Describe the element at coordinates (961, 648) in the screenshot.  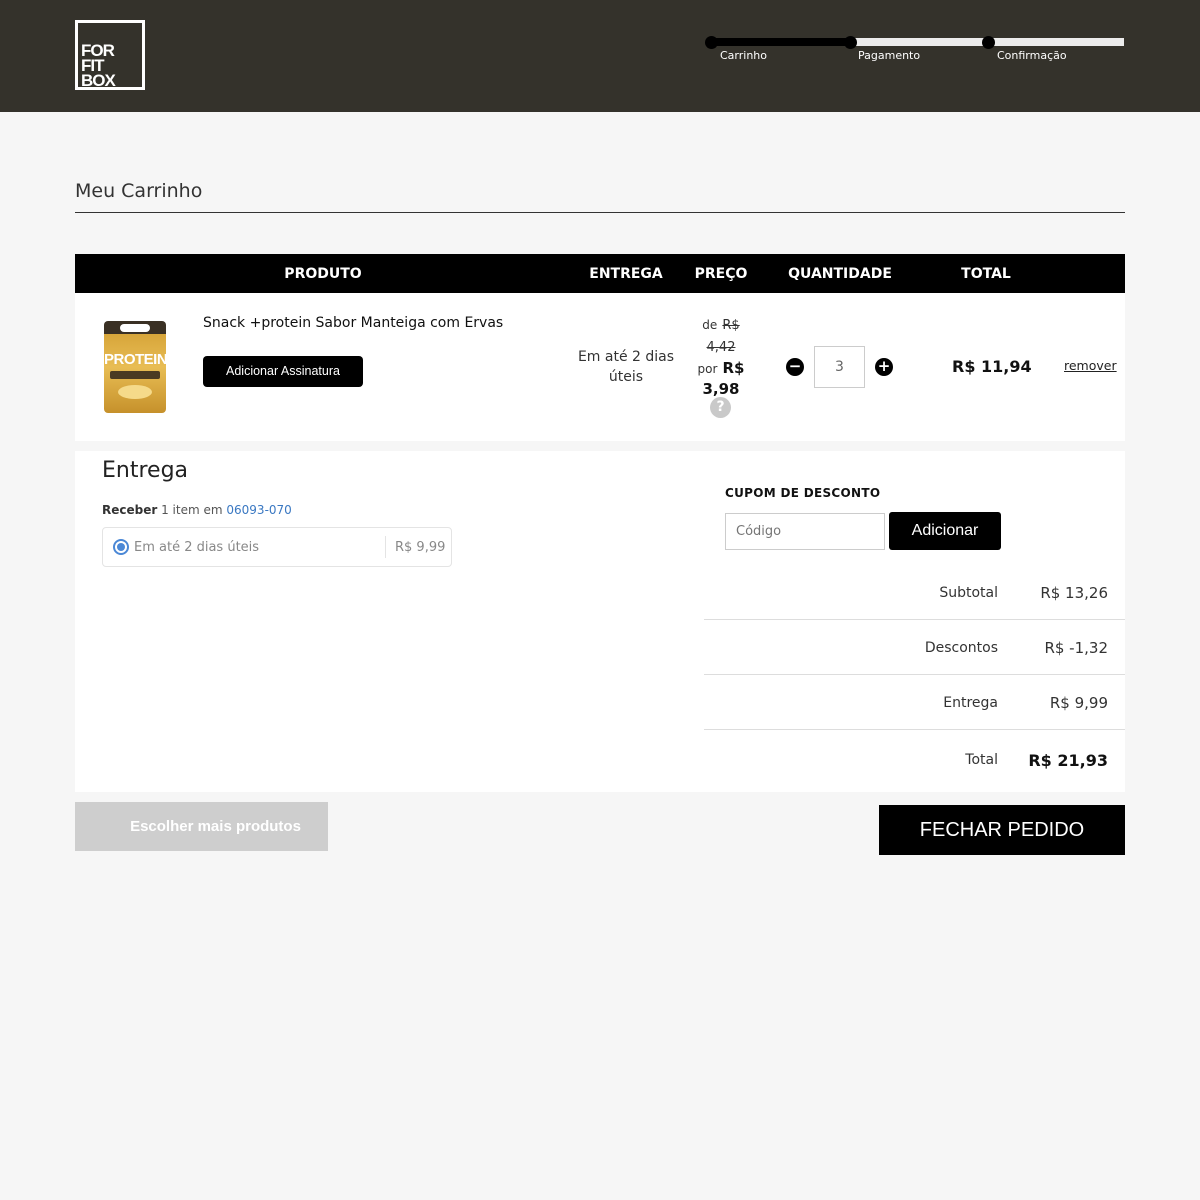
I see `discount-label: Descontos` at that location.